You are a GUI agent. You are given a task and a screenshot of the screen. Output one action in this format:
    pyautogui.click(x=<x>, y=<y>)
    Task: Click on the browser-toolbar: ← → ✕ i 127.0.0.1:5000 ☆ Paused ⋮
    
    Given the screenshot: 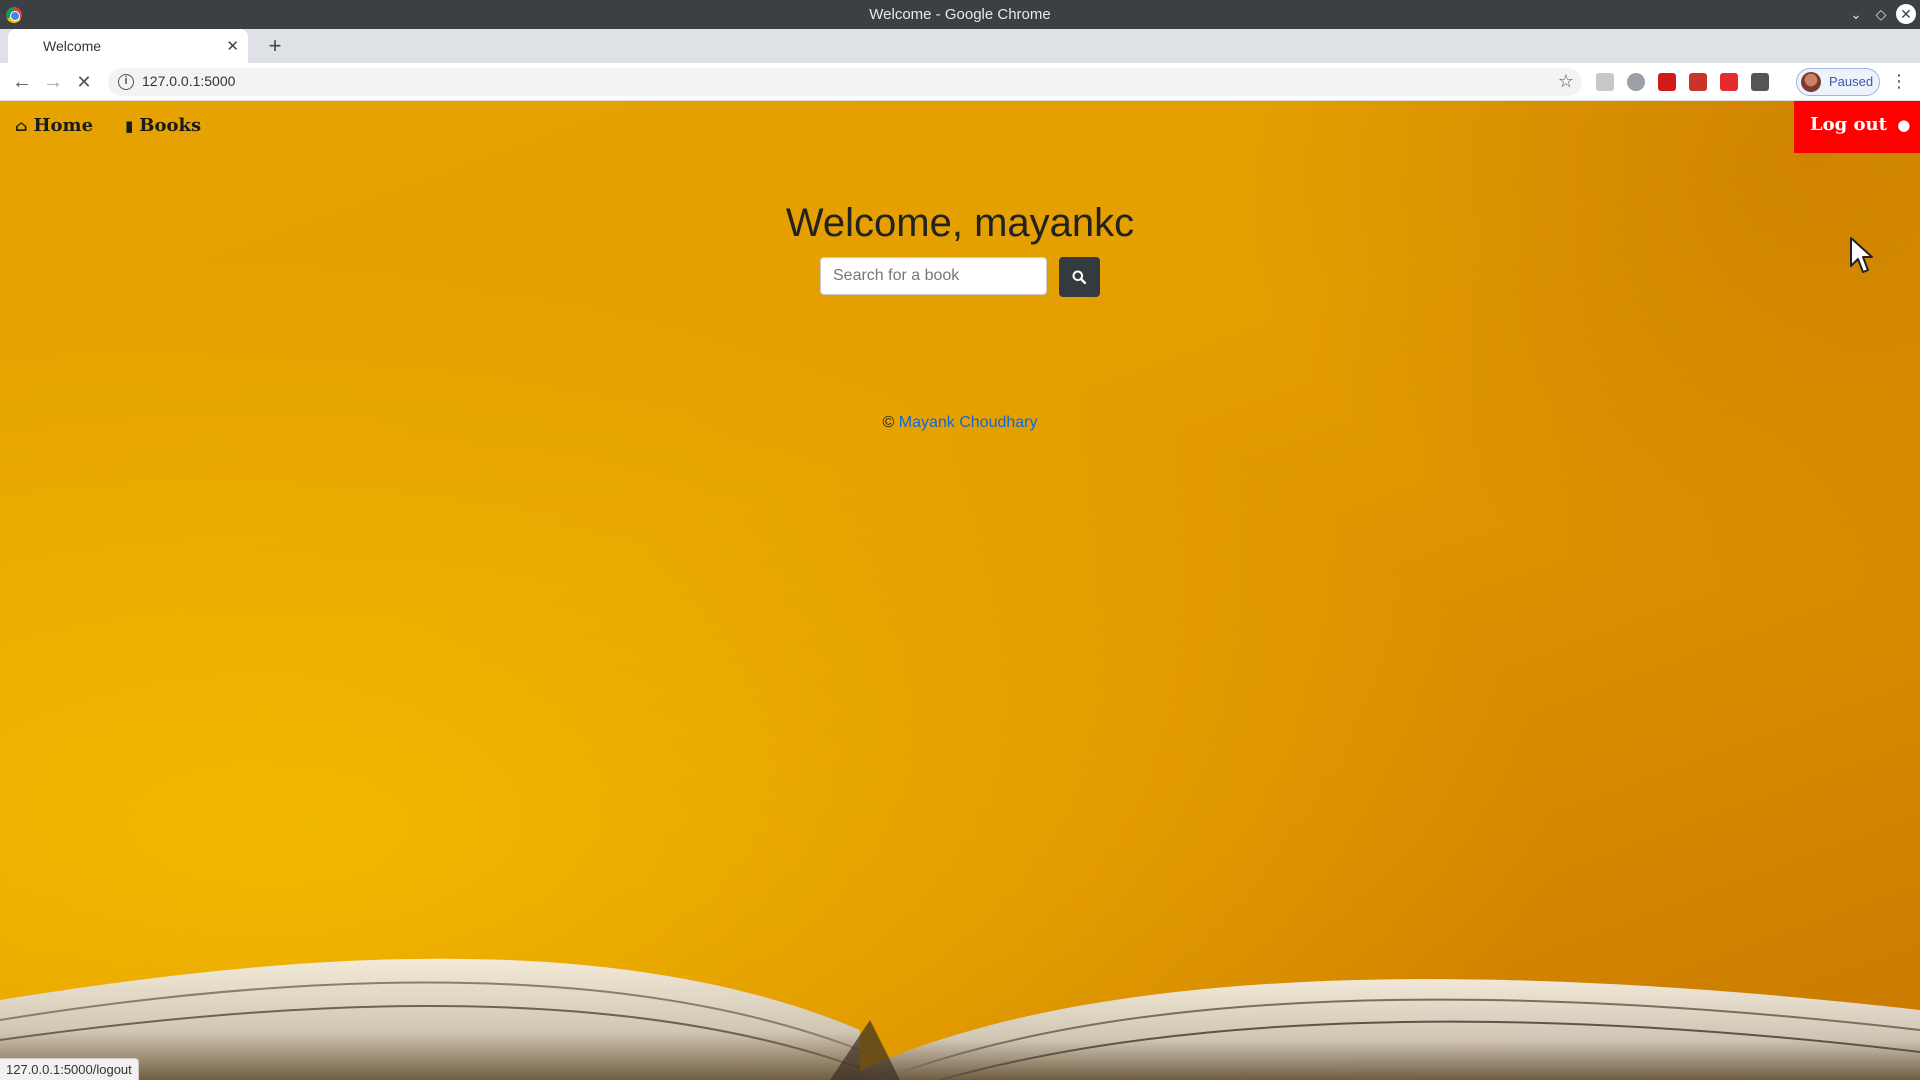 What is the action you would take?
    pyautogui.click(x=960, y=82)
    